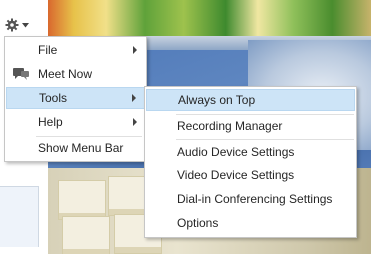 The width and height of the screenshot is (371, 254). I want to click on menu-separator, so click(265, 139).